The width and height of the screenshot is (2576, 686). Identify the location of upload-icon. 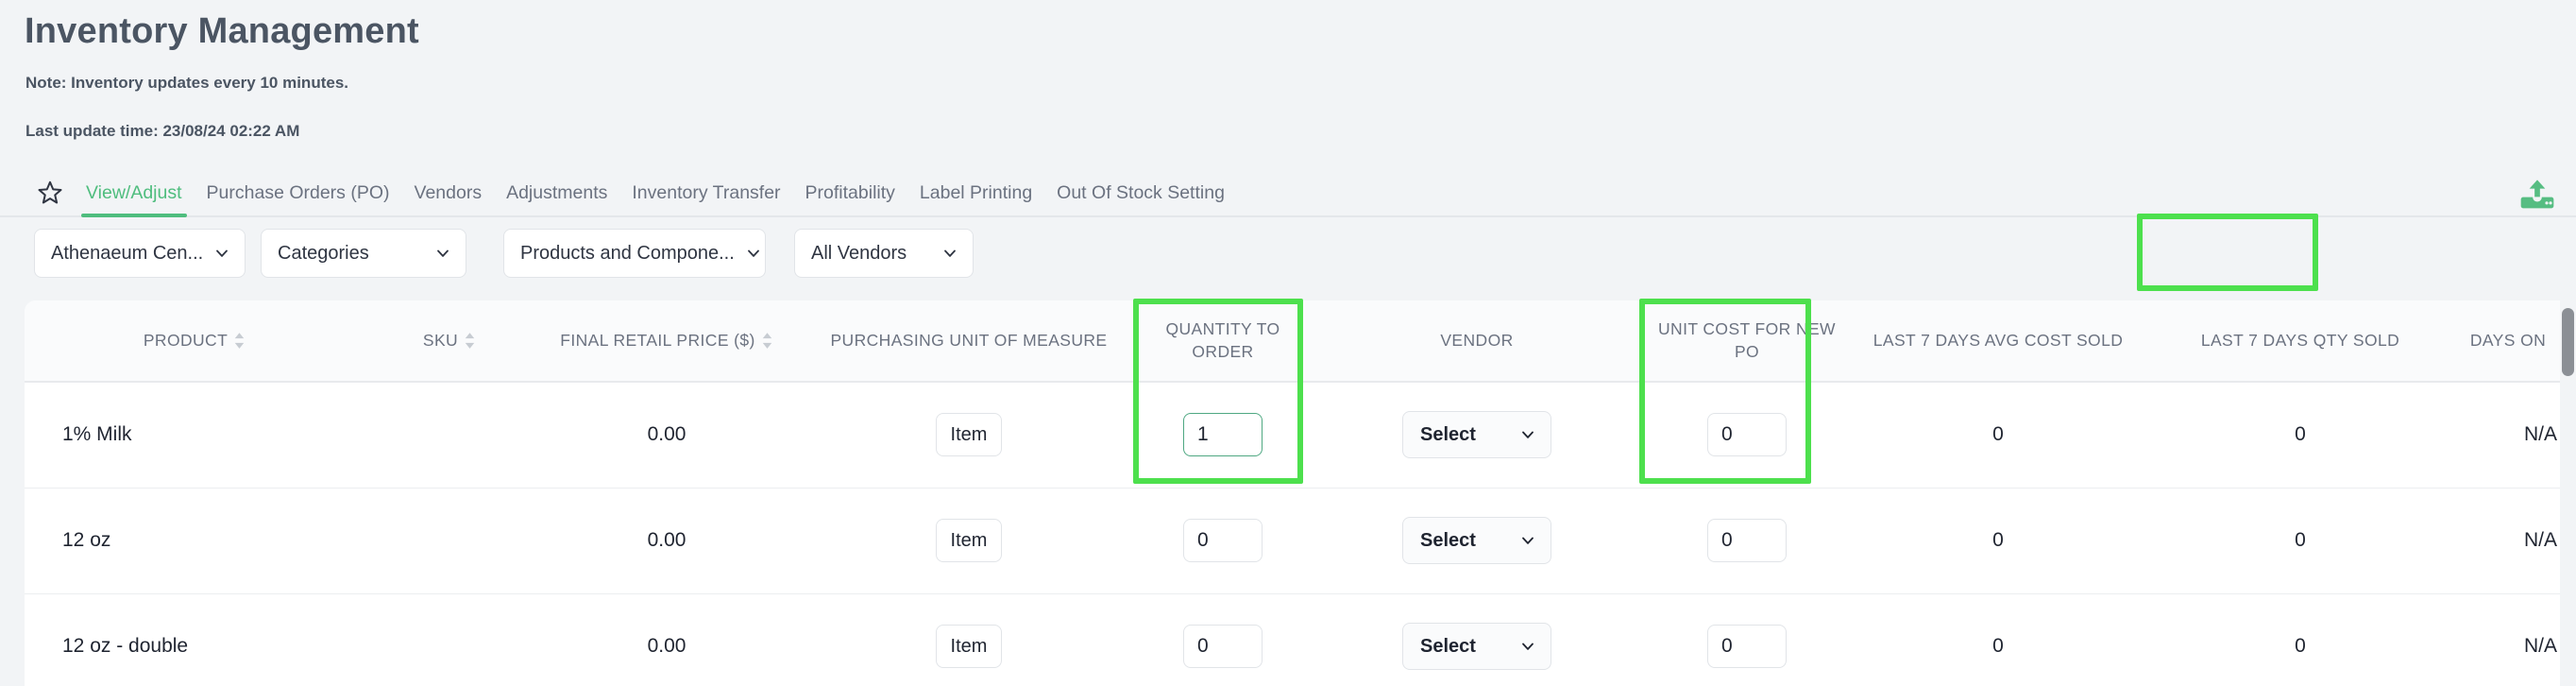
(2537, 195).